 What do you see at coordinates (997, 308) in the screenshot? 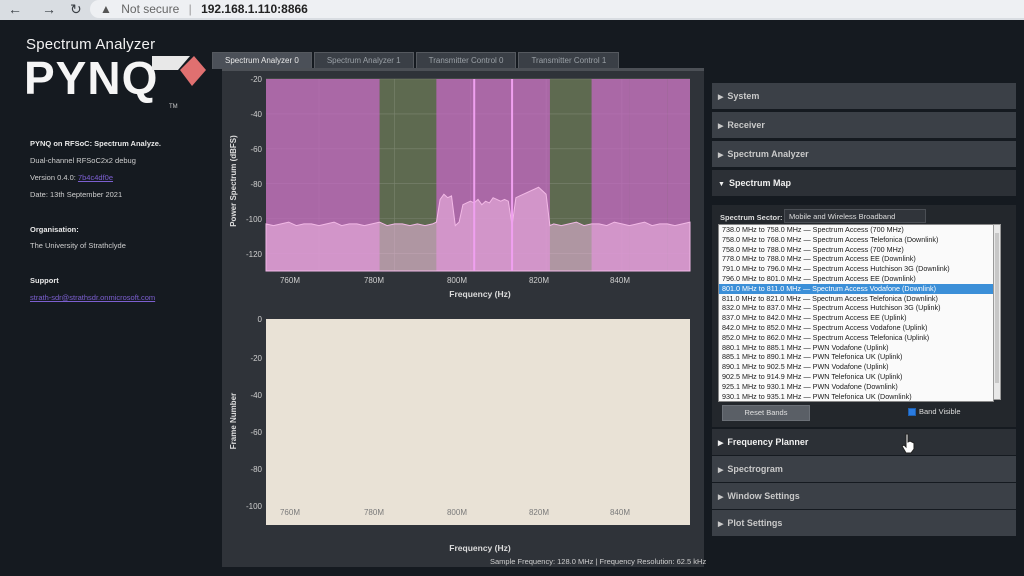
I see `scrollbar-thumb` at bounding box center [997, 308].